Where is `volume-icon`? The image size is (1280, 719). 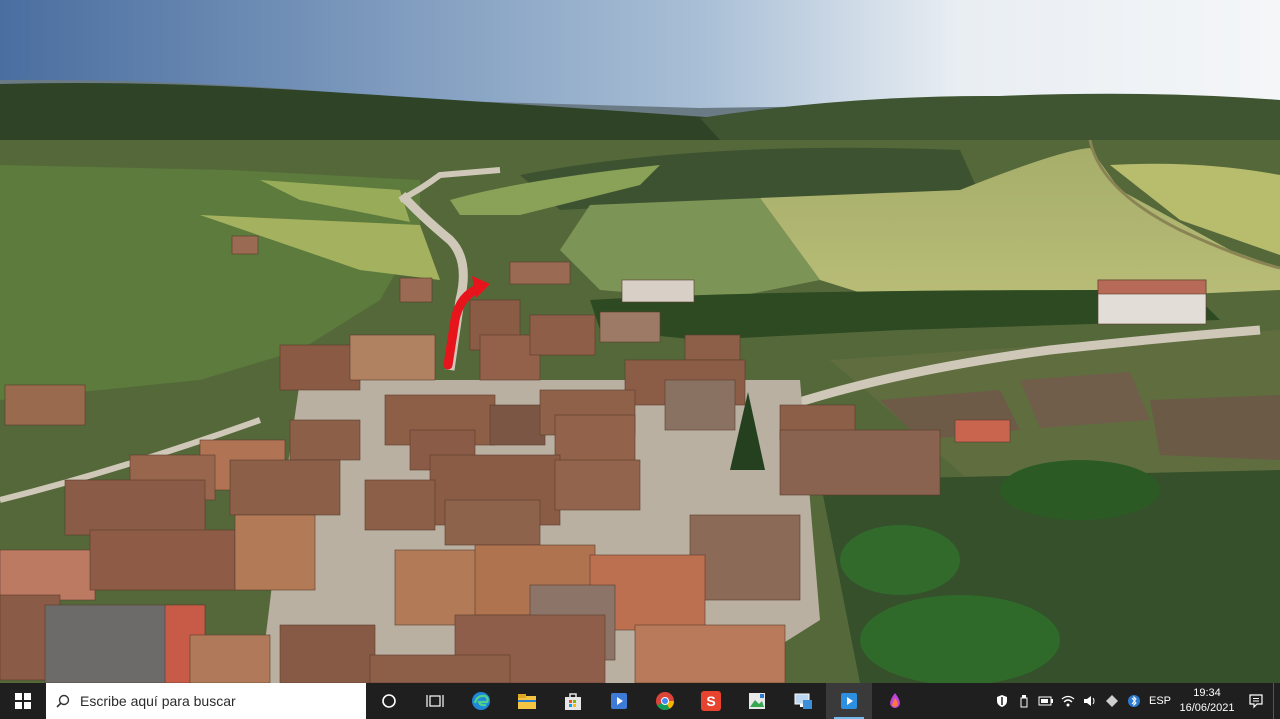
volume-icon is located at coordinates (1090, 701).